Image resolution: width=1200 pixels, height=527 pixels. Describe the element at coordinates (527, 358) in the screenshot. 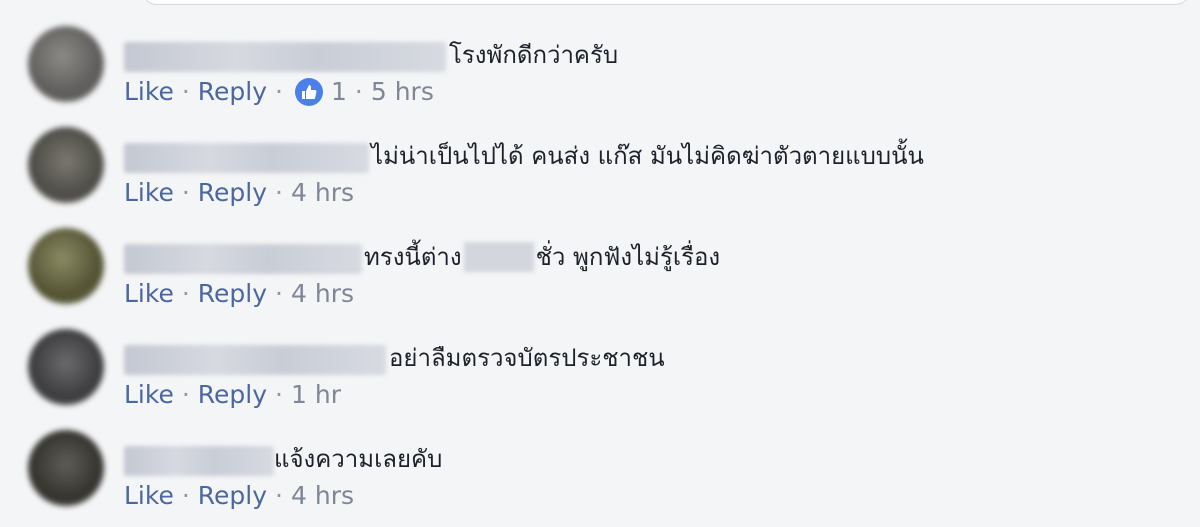

I see `comment-text: อย่าลืมตรวจบัตรประชาชน` at that location.